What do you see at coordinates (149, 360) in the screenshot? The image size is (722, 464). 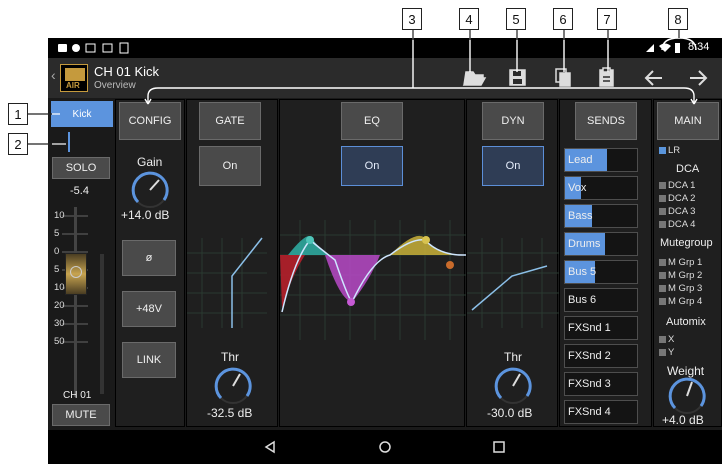 I see `link-button: LINK` at bounding box center [149, 360].